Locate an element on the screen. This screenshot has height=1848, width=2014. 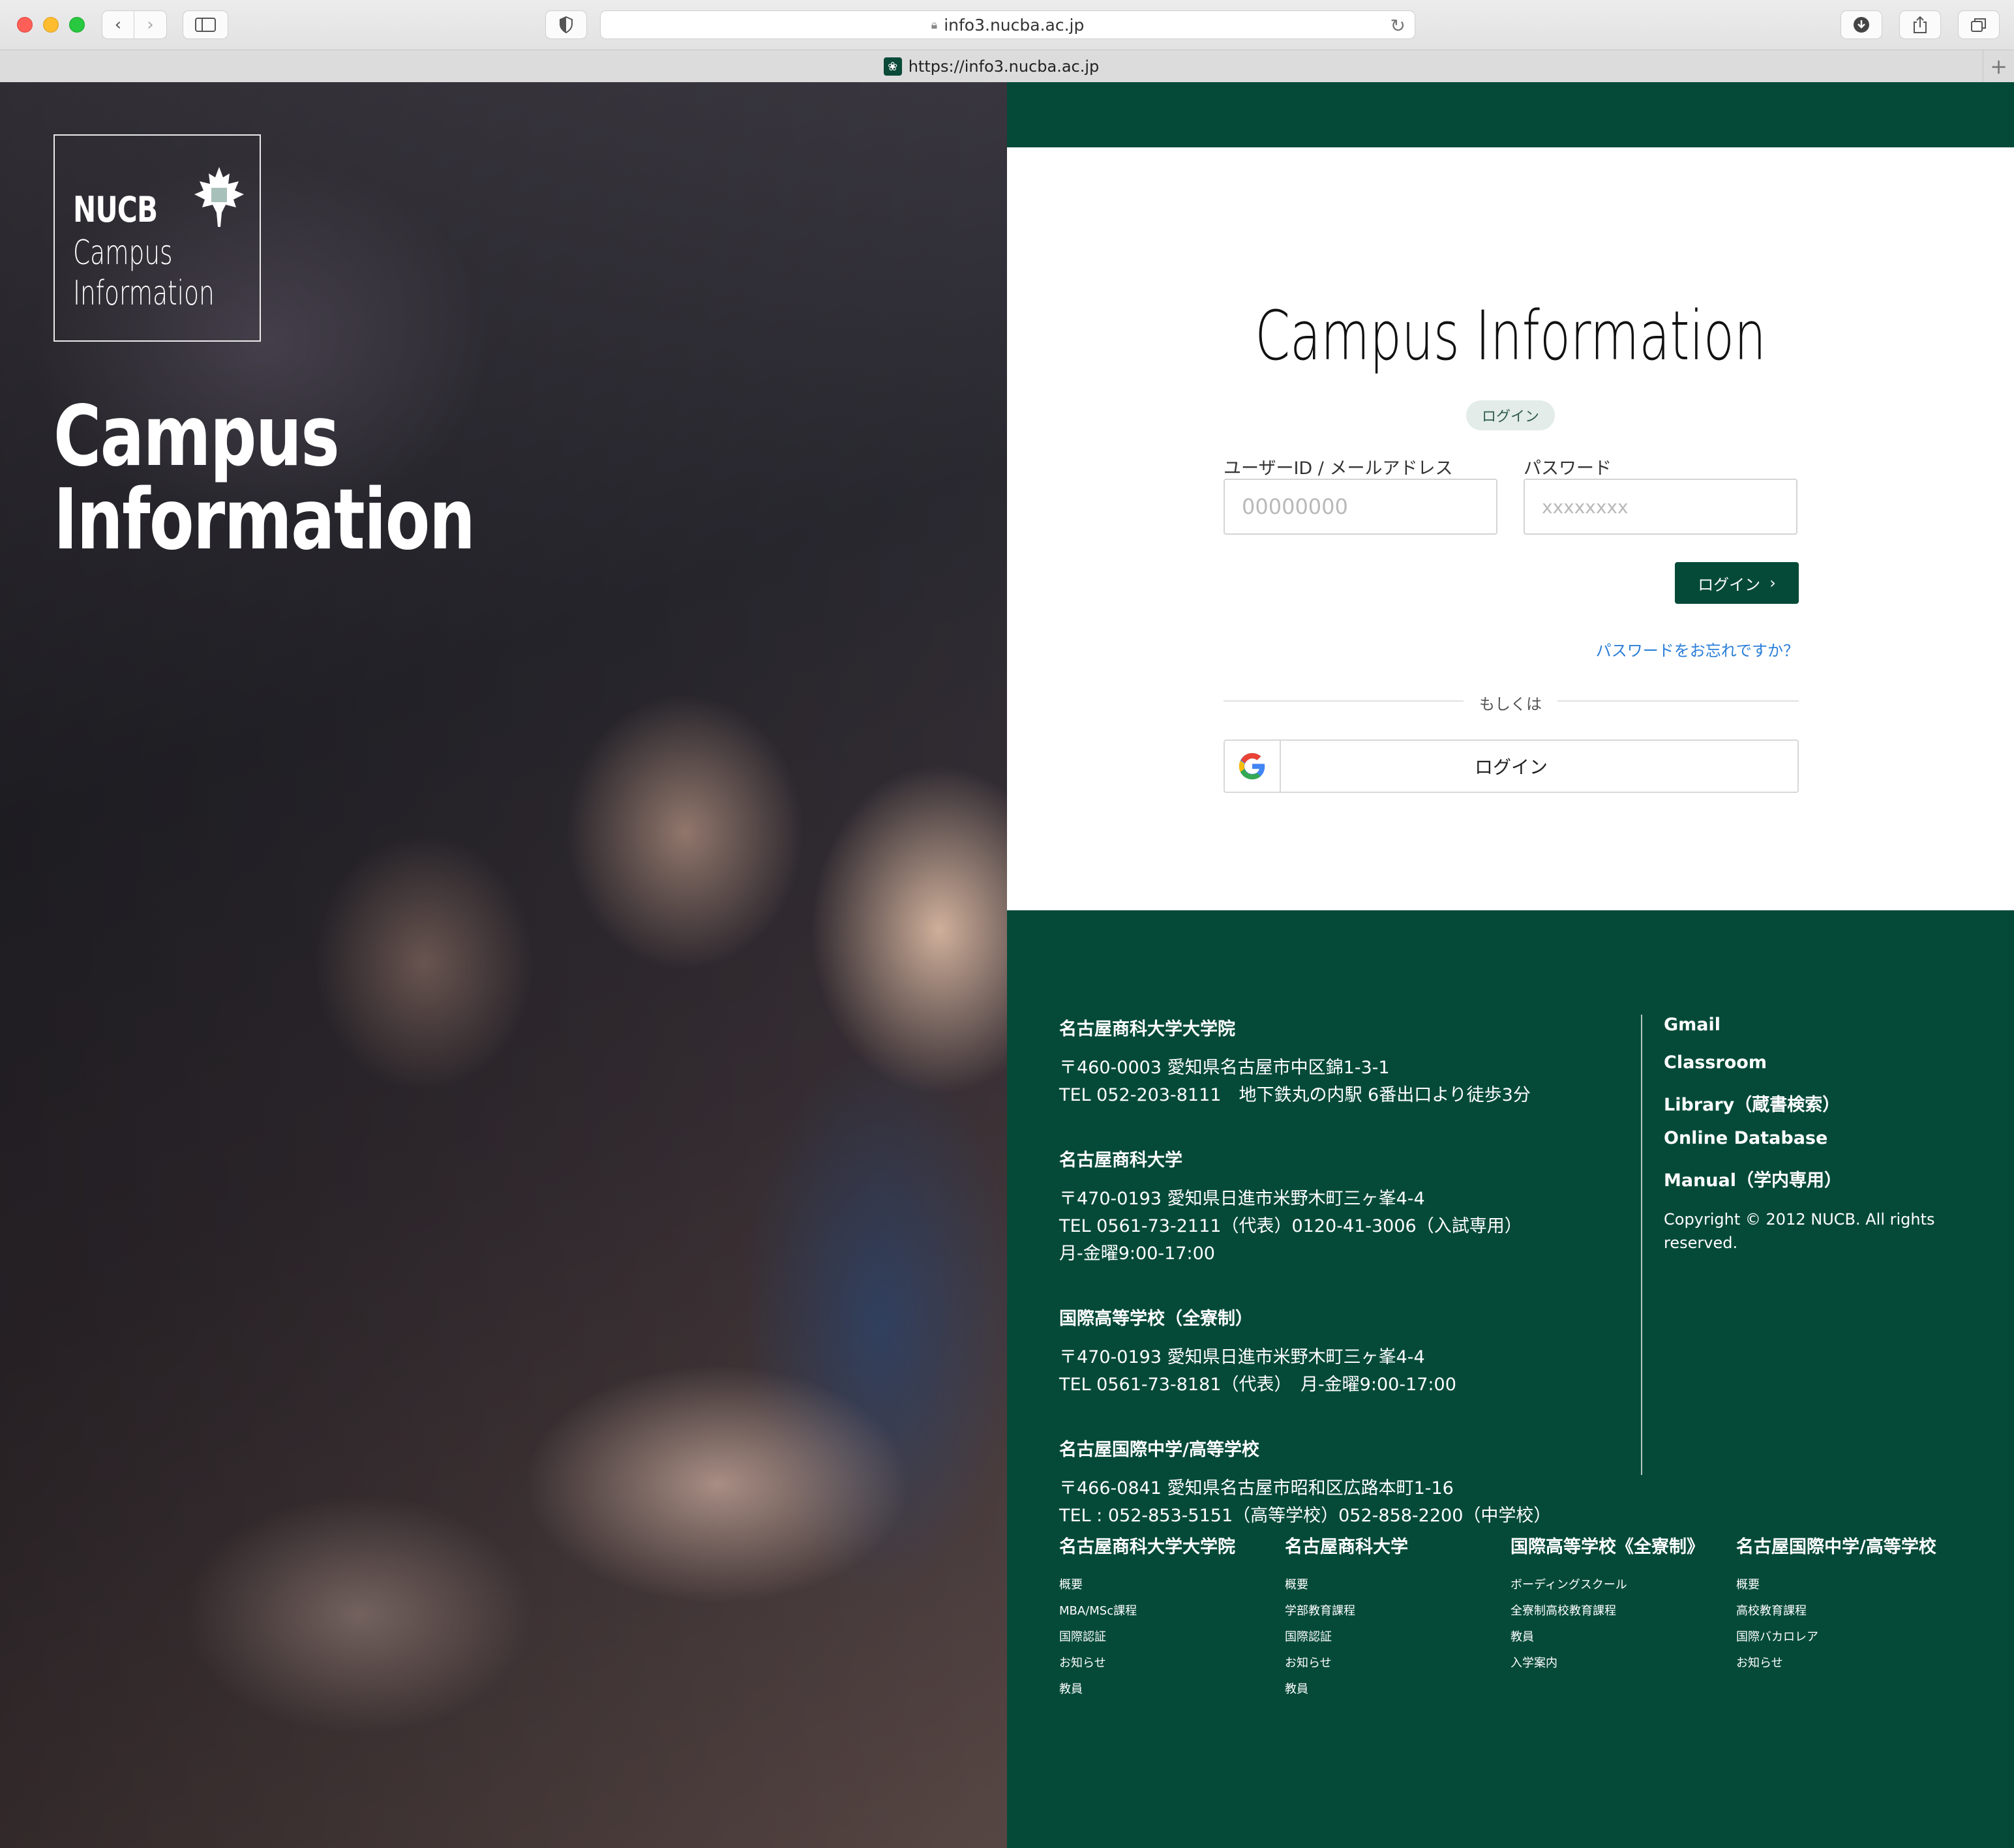
plus-icon: + is located at coordinates (1998, 66).